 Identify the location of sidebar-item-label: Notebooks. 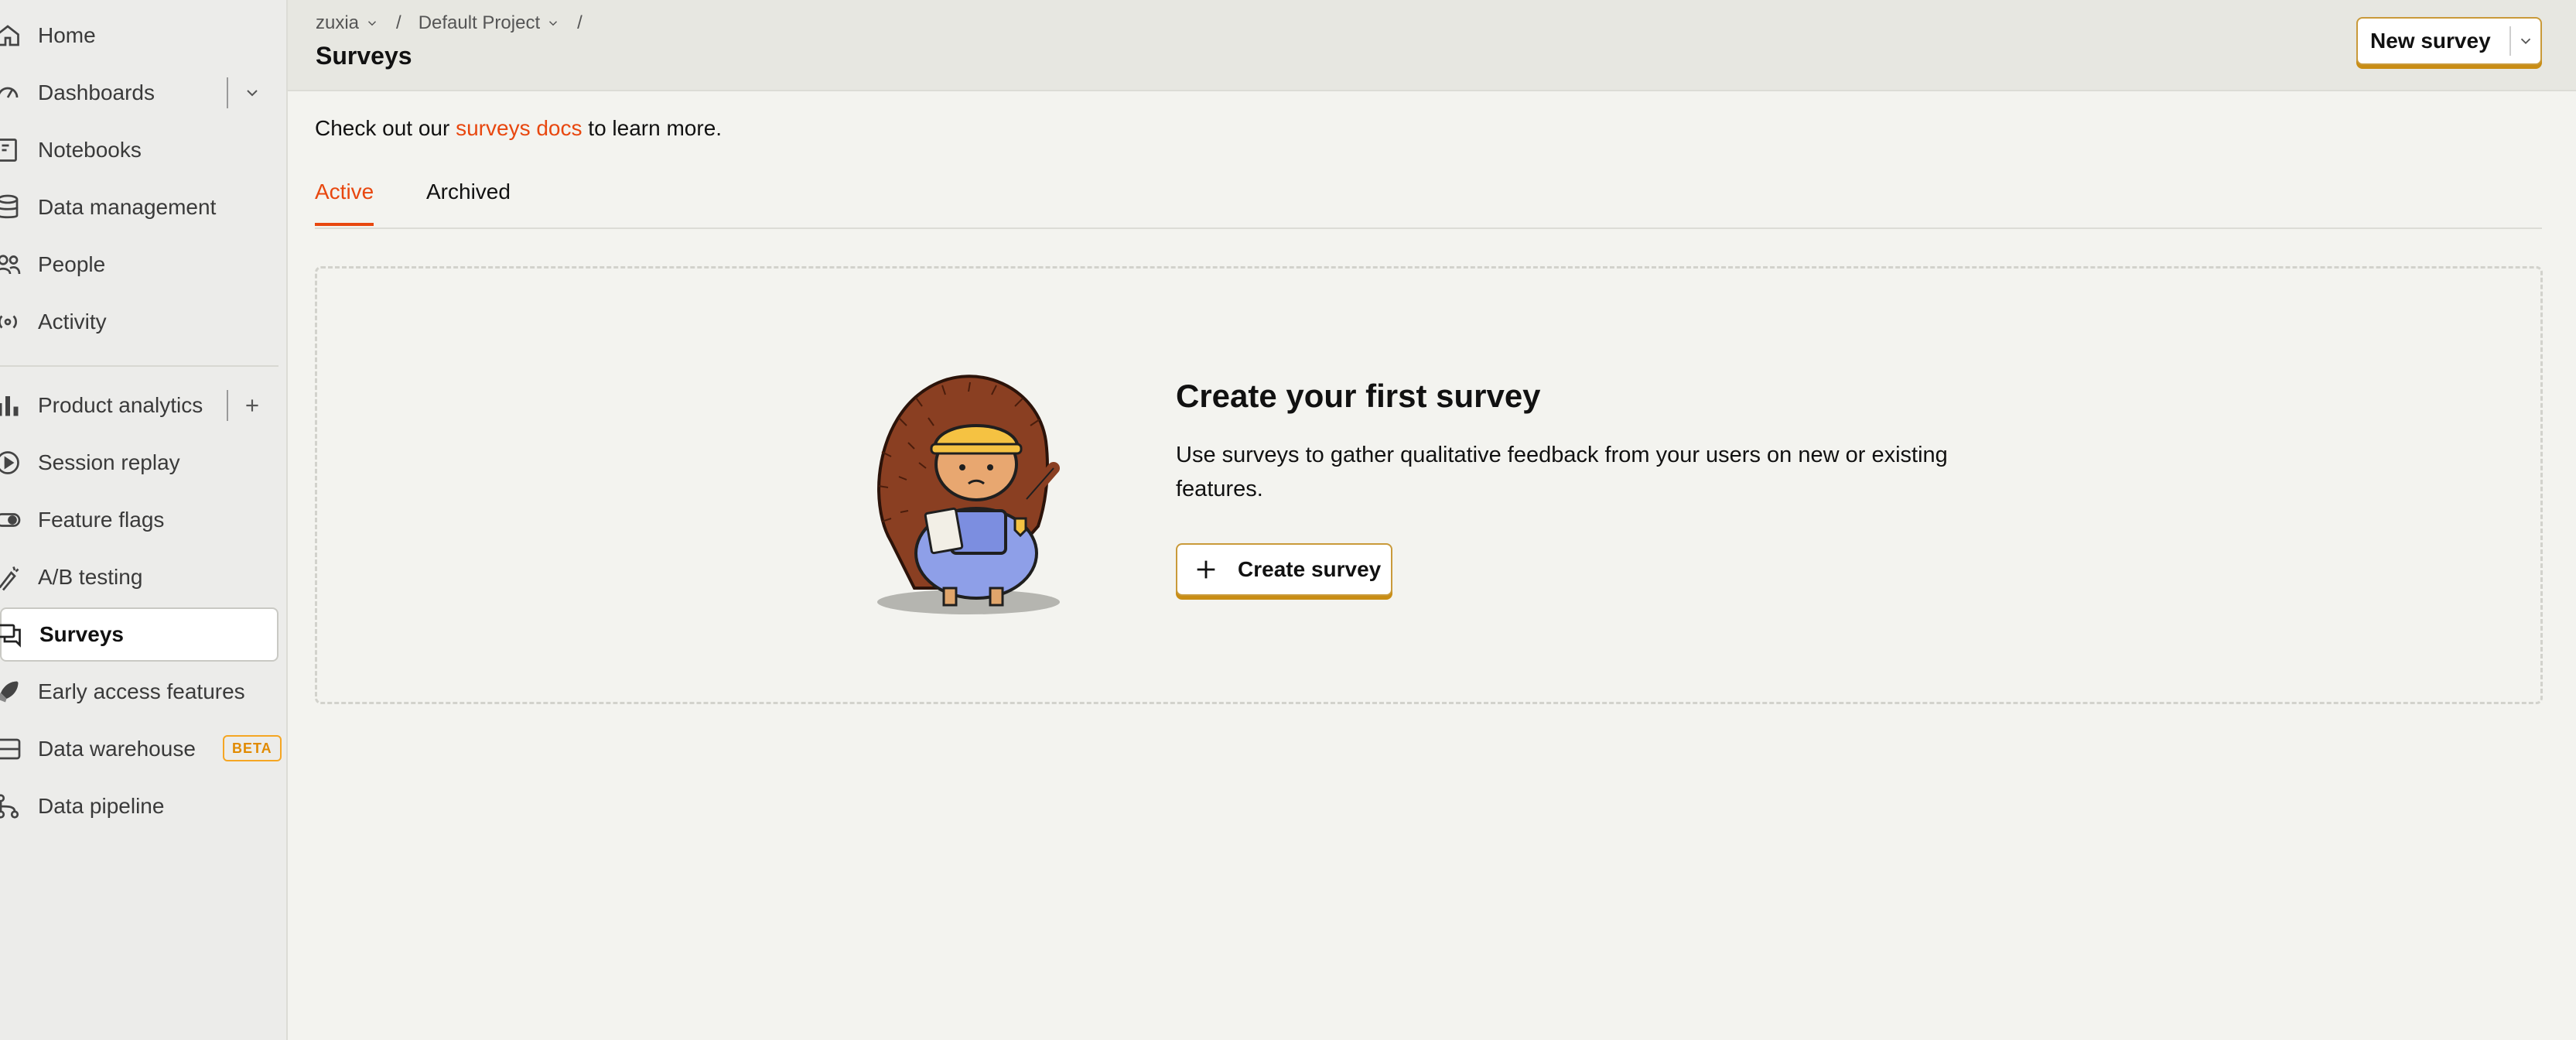
(90, 150).